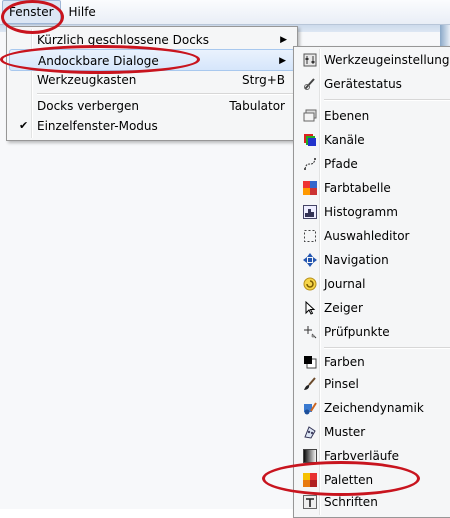 The width and height of the screenshot is (450, 518). I want to click on menu-item-shortcut: Strg+B, so click(263, 80).